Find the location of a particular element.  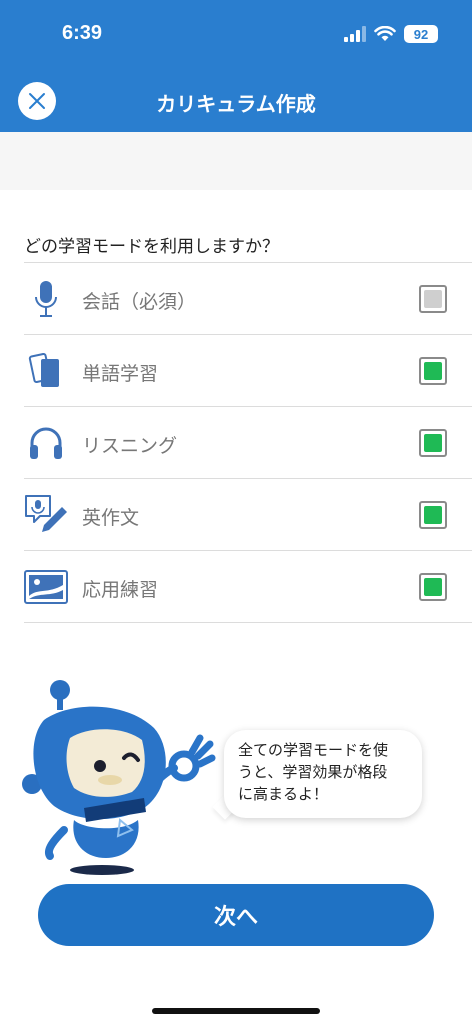

question-text: どの学習モードを利用しますか？ is located at coordinates (151, 247).